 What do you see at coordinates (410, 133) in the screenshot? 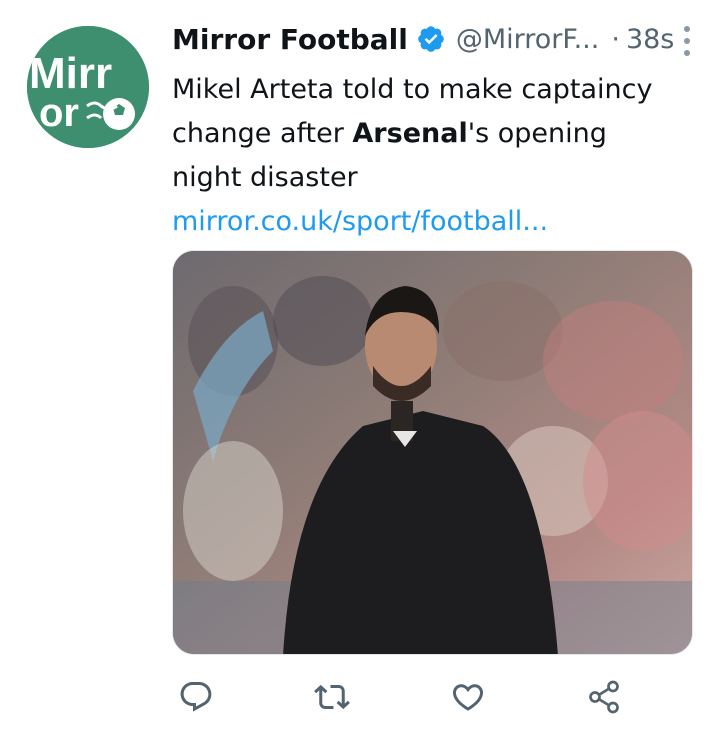
I see `tweet-text-bold: Arsenal` at bounding box center [410, 133].